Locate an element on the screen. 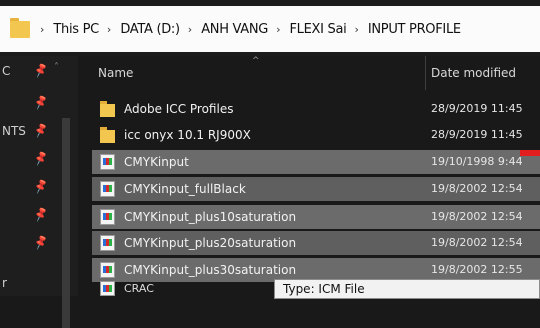 The width and height of the screenshot is (540, 328). nav-item-label: C is located at coordinates (6, 71).